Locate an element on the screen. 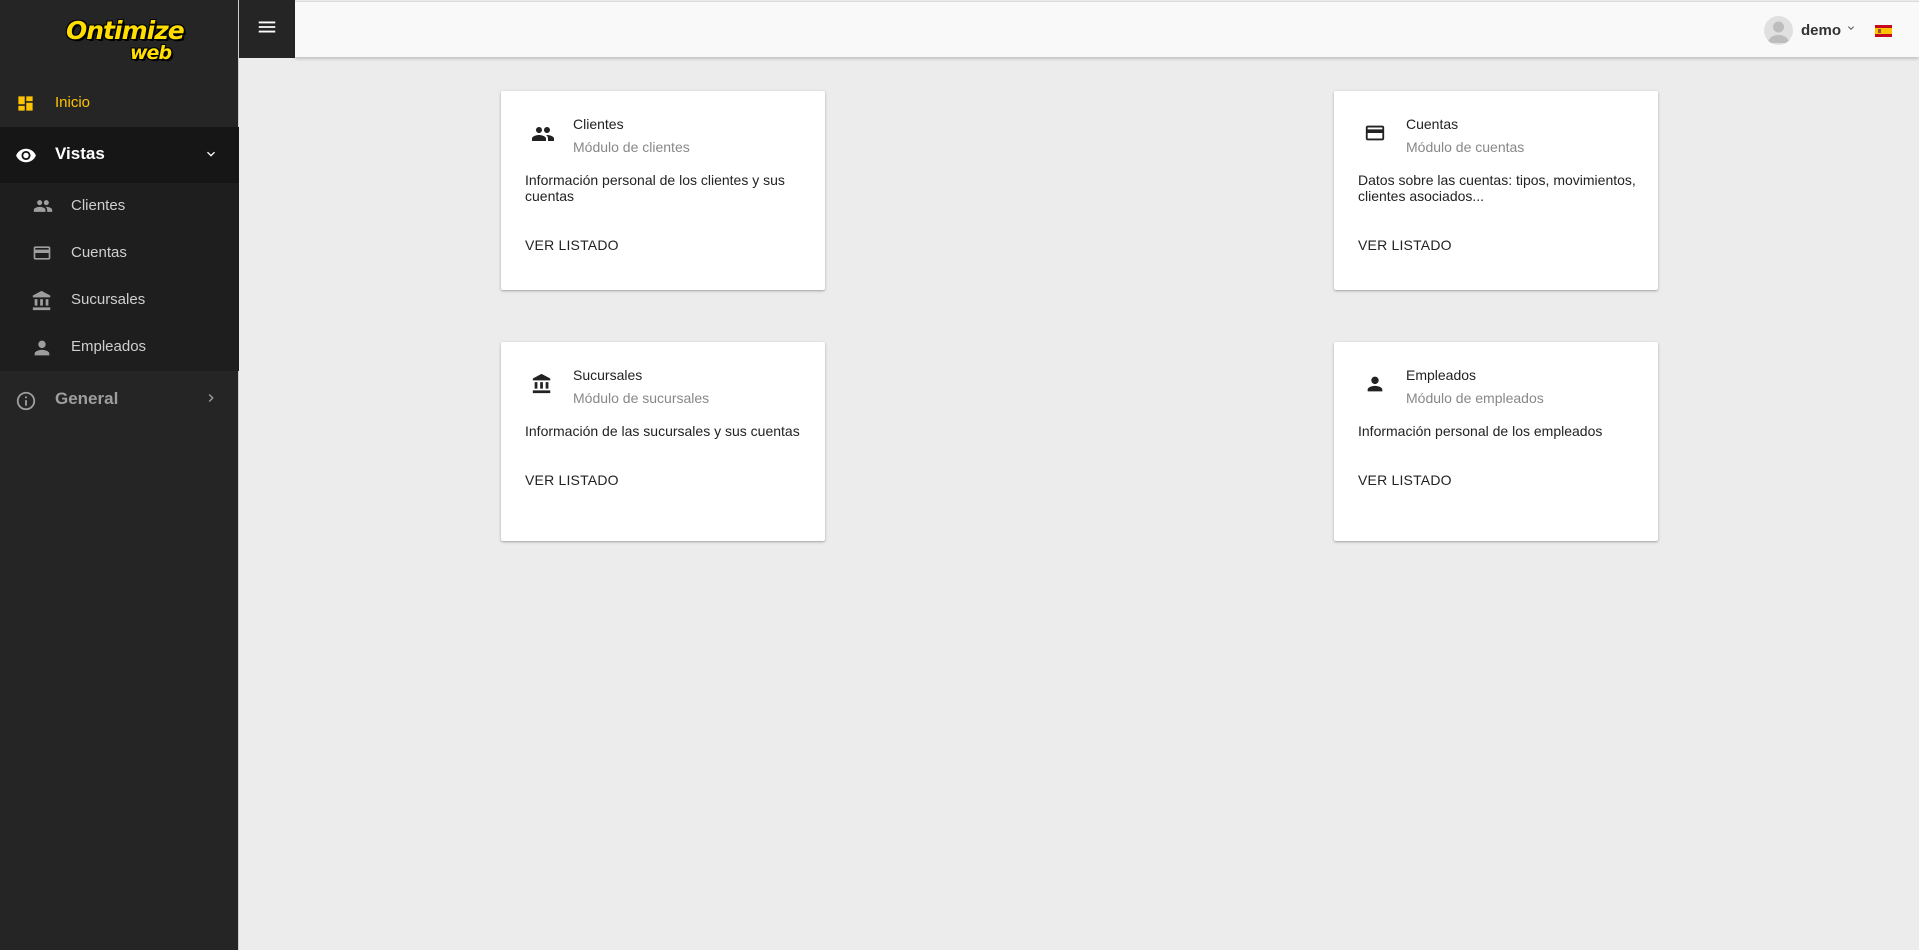 The height and width of the screenshot is (950, 1919). sidebar-item-inicio: Inicio is located at coordinates (119, 103).